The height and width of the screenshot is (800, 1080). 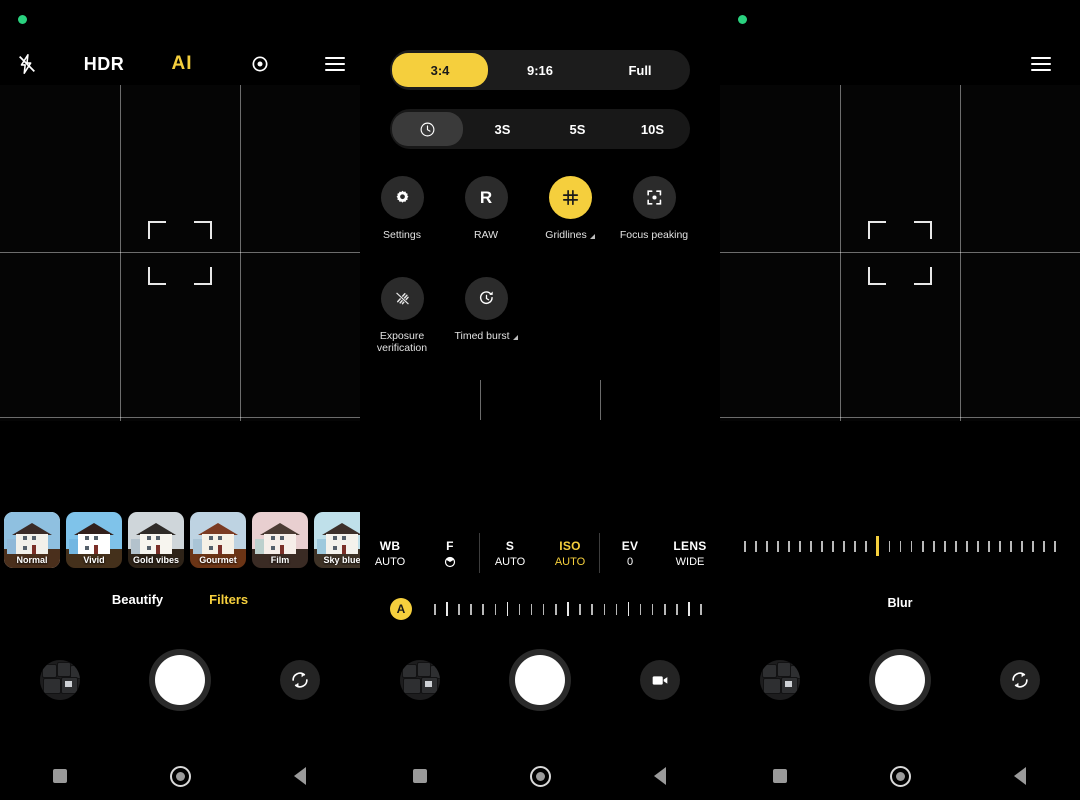 I want to click on filter-label: Gourmet, so click(x=218, y=560).